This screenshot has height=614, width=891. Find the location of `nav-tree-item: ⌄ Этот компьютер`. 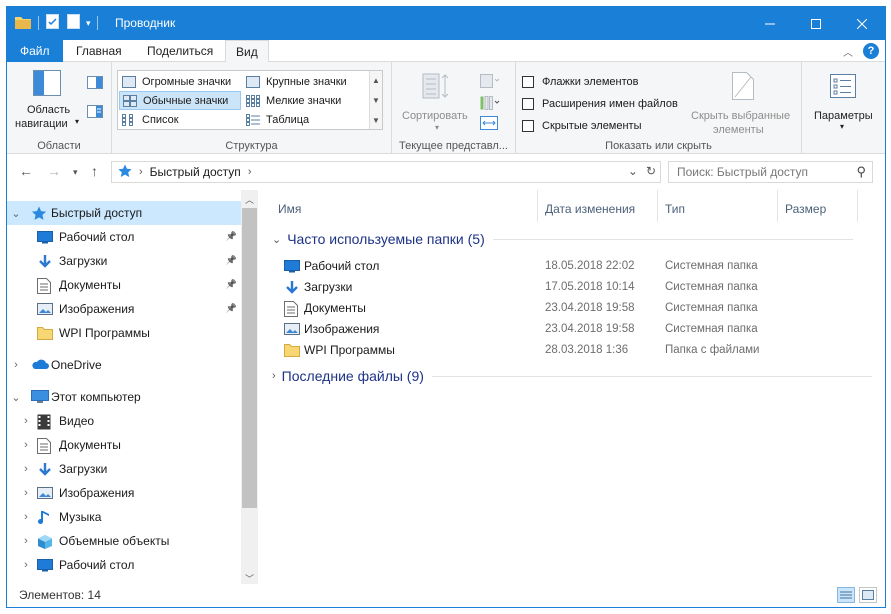

nav-tree-item: ⌄ Этот компьютер is located at coordinates (124, 397).